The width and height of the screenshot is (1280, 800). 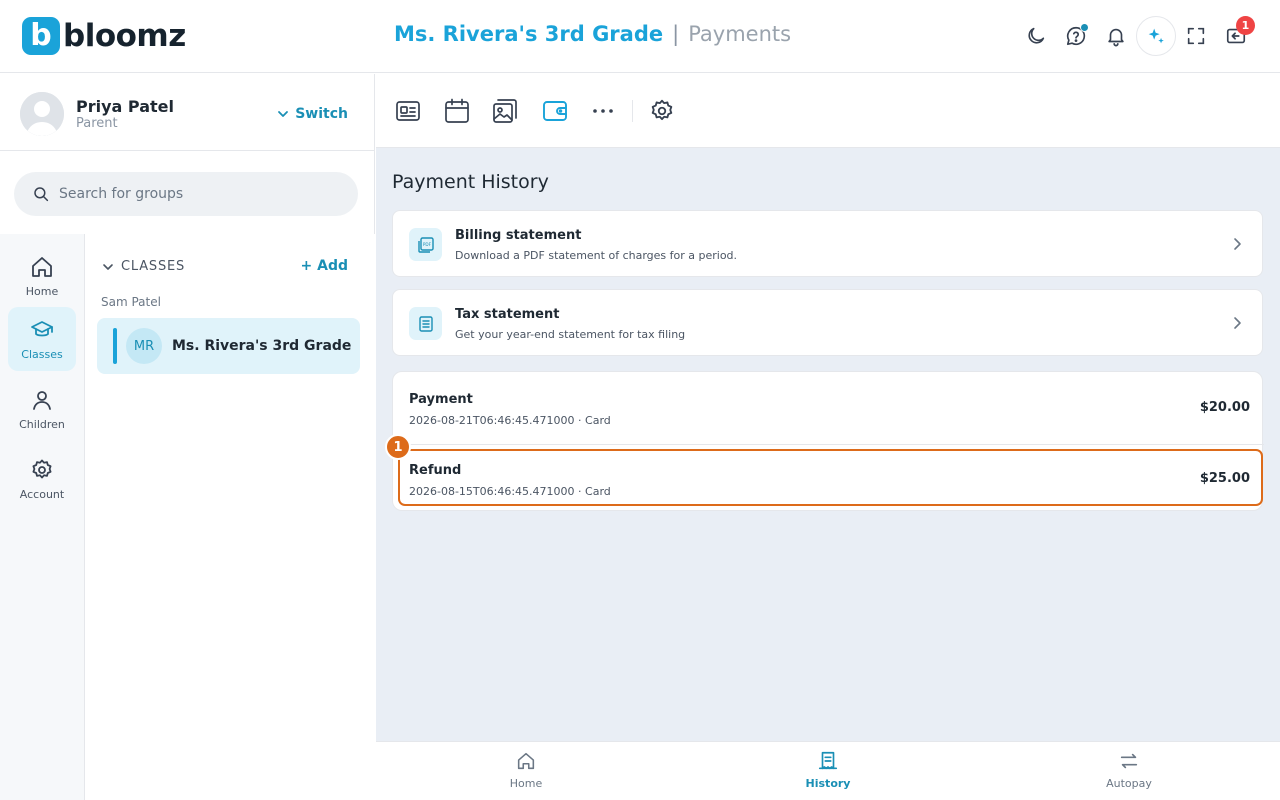 I want to click on classes-section-toggle: CLASSES, so click(x=143, y=266).